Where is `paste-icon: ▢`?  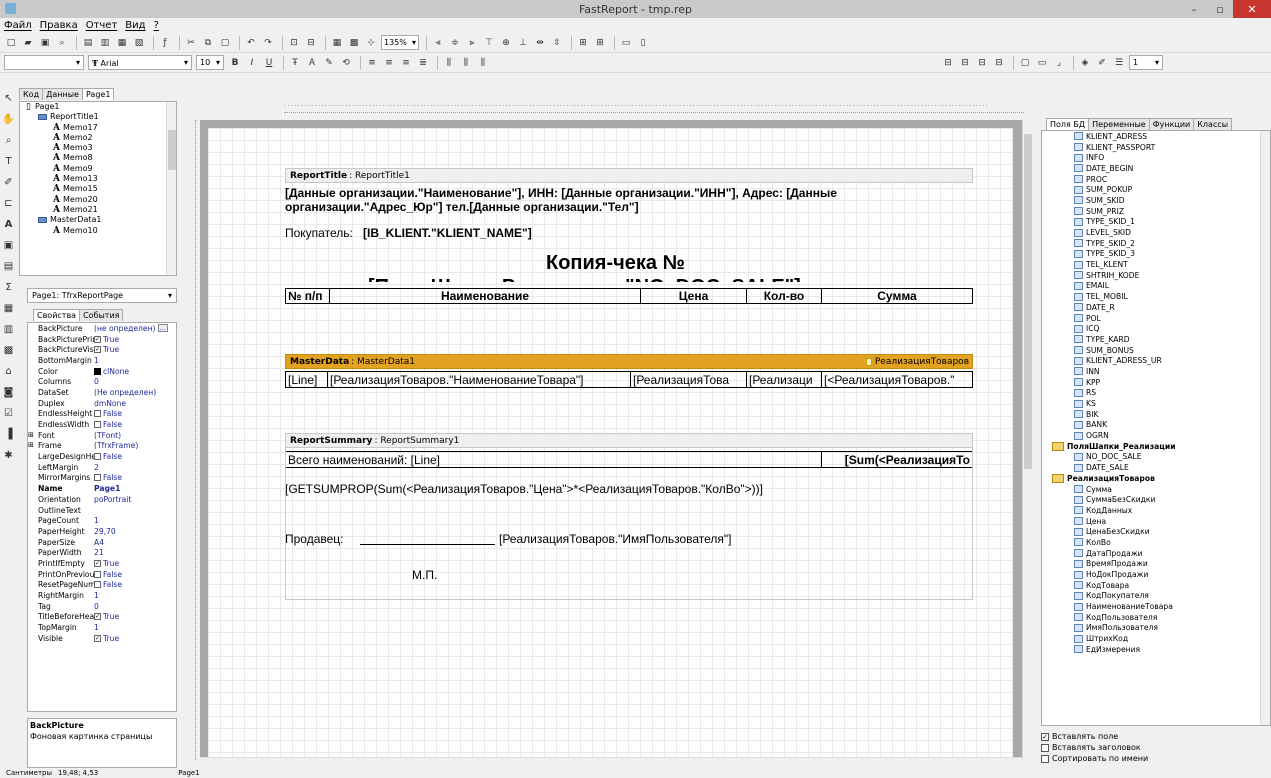 paste-icon: ▢ is located at coordinates (225, 43).